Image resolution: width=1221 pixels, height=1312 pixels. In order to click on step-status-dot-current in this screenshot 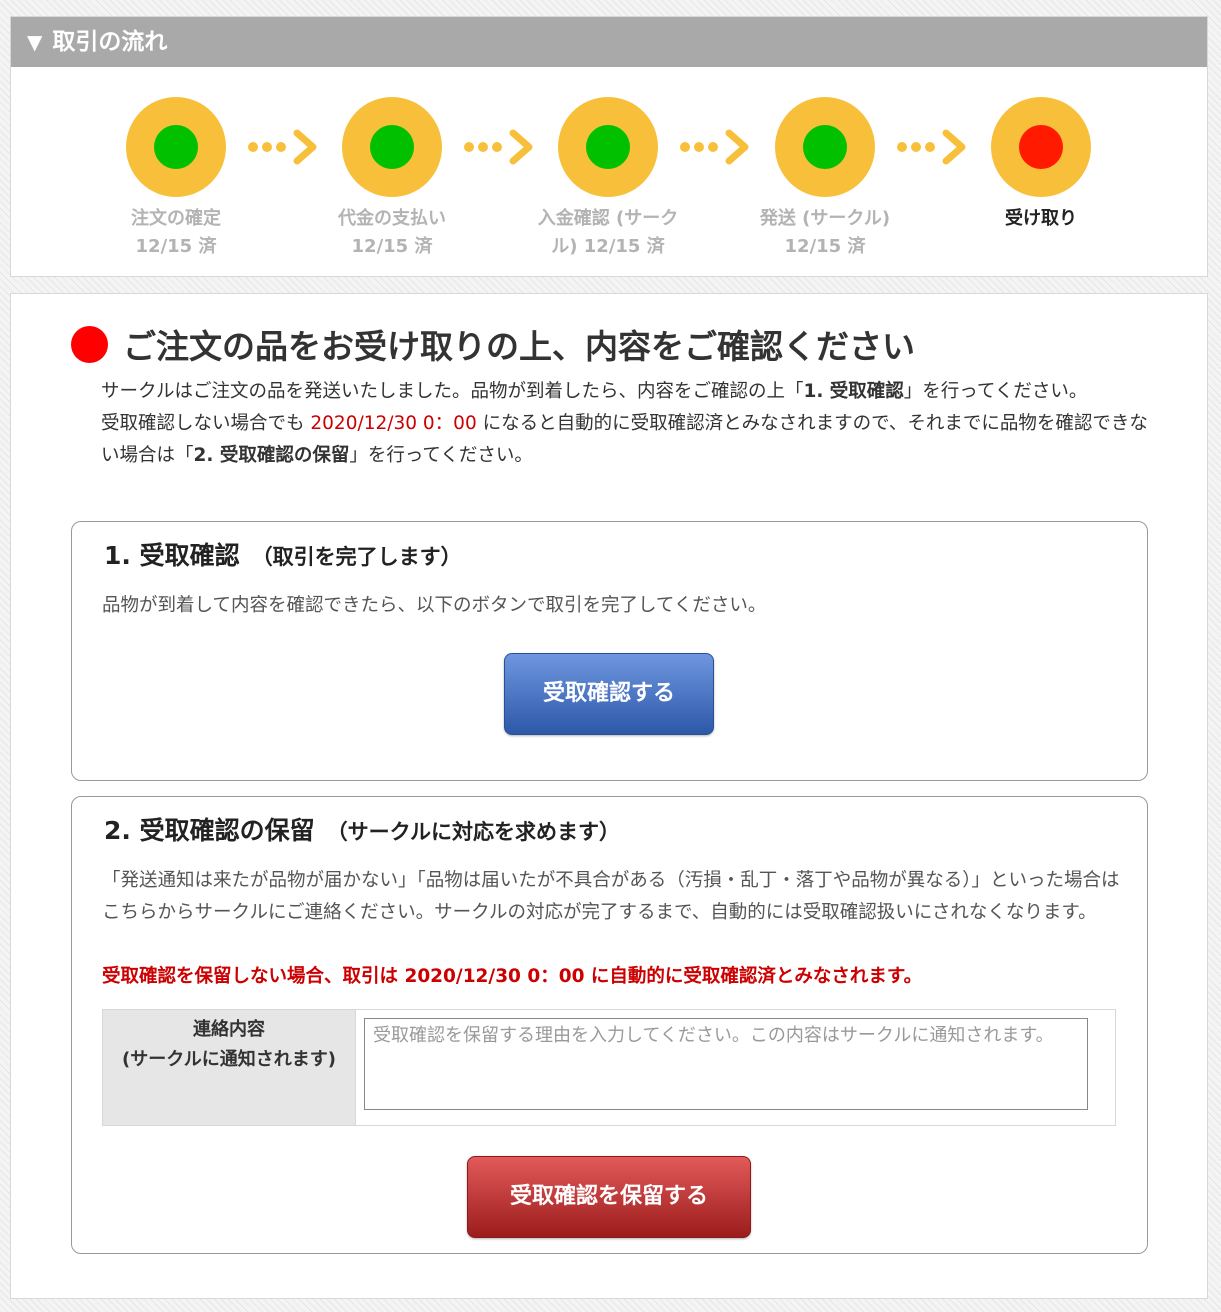, I will do `click(1041, 147)`.